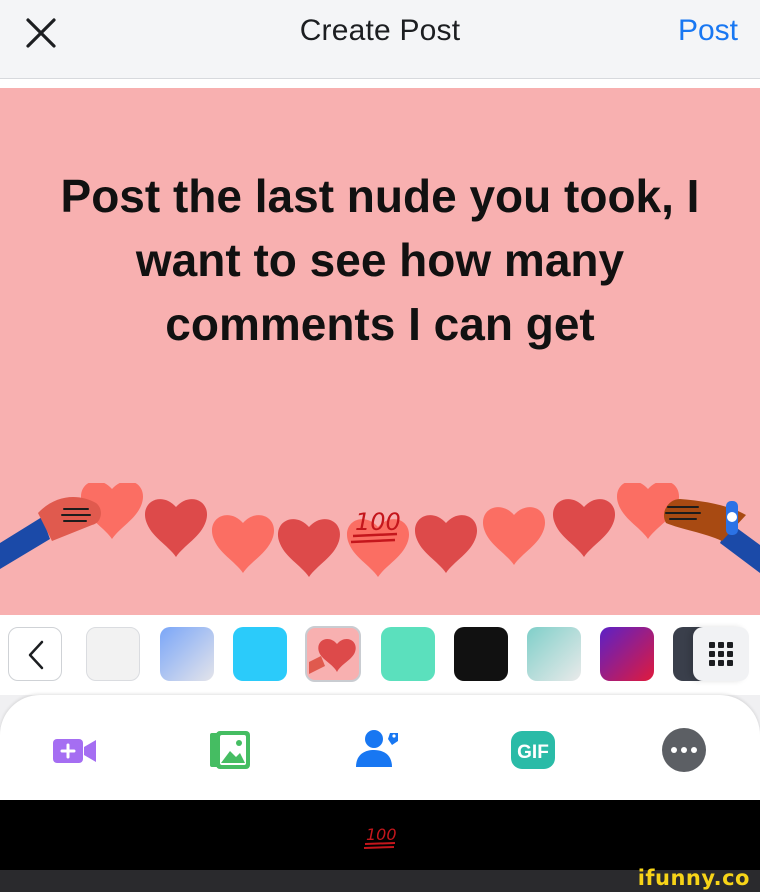 The height and width of the screenshot is (892, 760). I want to click on chevron-left-icon, so click(36, 655).